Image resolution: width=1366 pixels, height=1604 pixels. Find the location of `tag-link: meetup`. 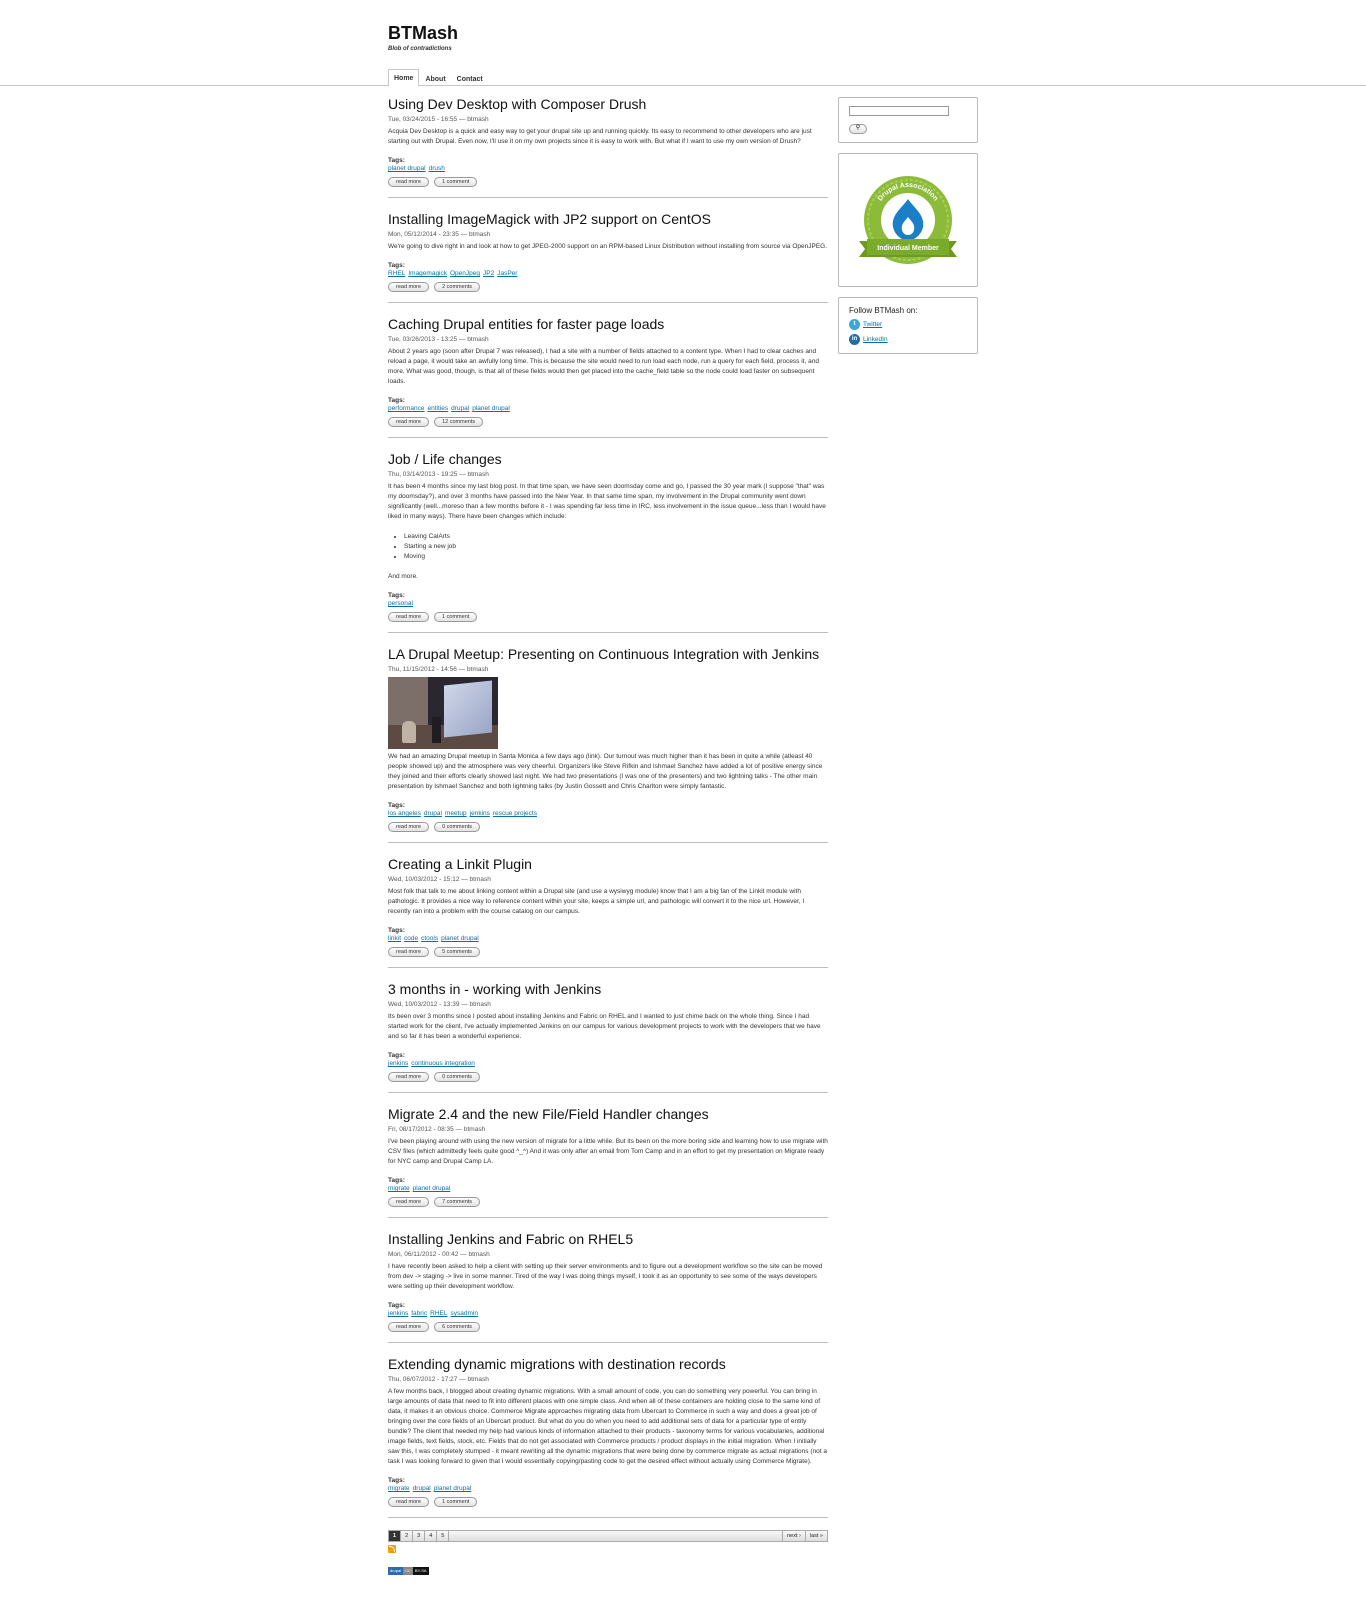

tag-link: meetup is located at coordinates (456, 813).